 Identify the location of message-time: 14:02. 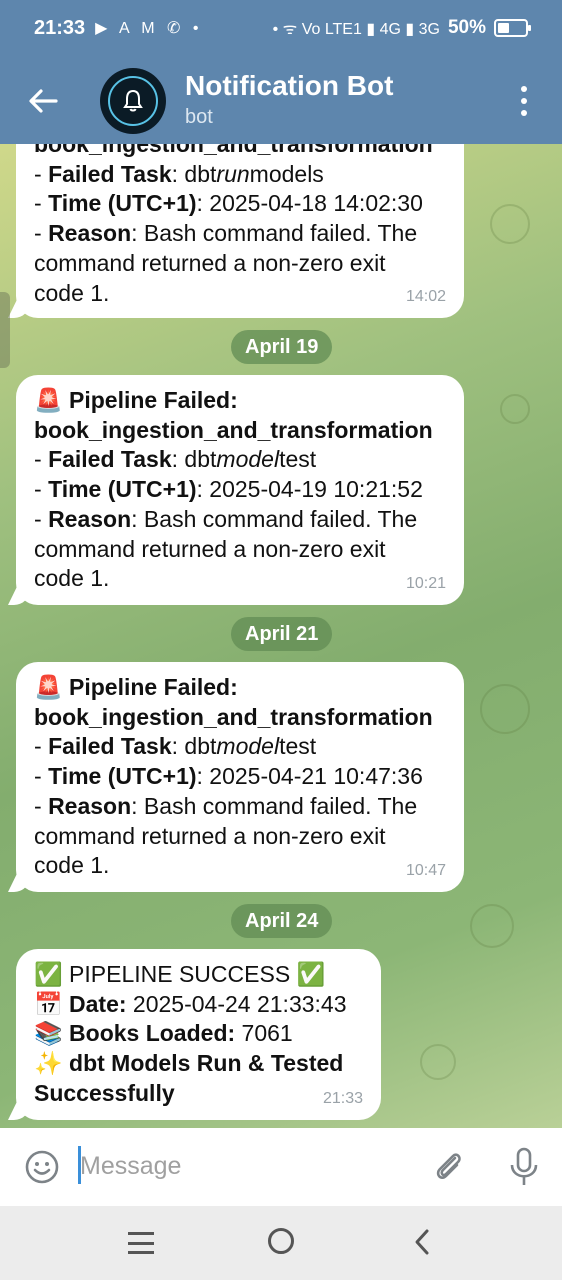
(425, 297).